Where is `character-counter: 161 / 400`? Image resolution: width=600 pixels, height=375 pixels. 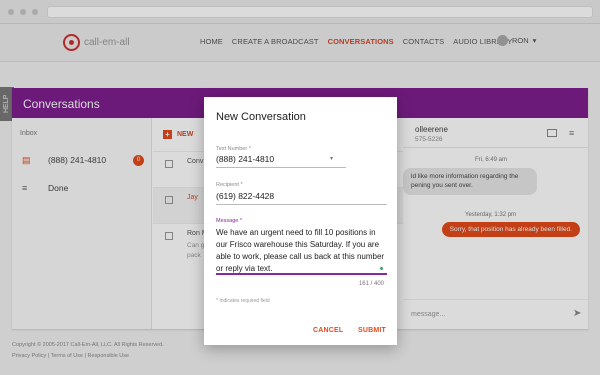
character-counter: 161 / 400 is located at coordinates (371, 284).